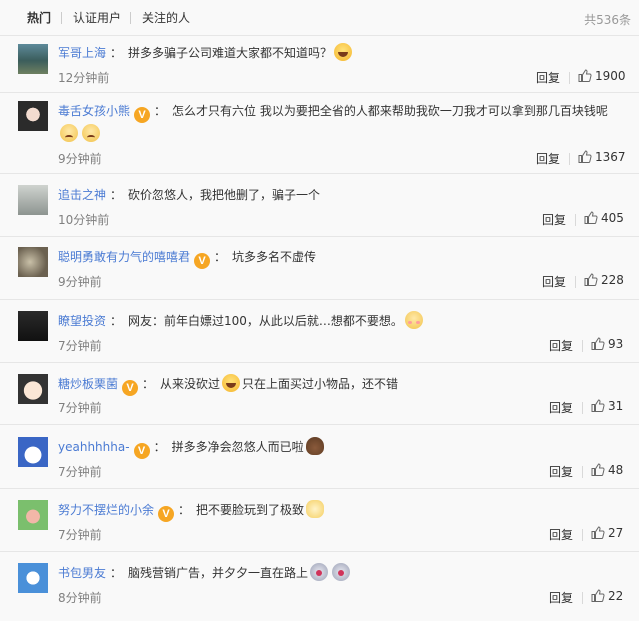 The height and width of the screenshot is (621, 639). What do you see at coordinates (315, 509) in the screenshot?
I see `cat-emoji-icon` at bounding box center [315, 509].